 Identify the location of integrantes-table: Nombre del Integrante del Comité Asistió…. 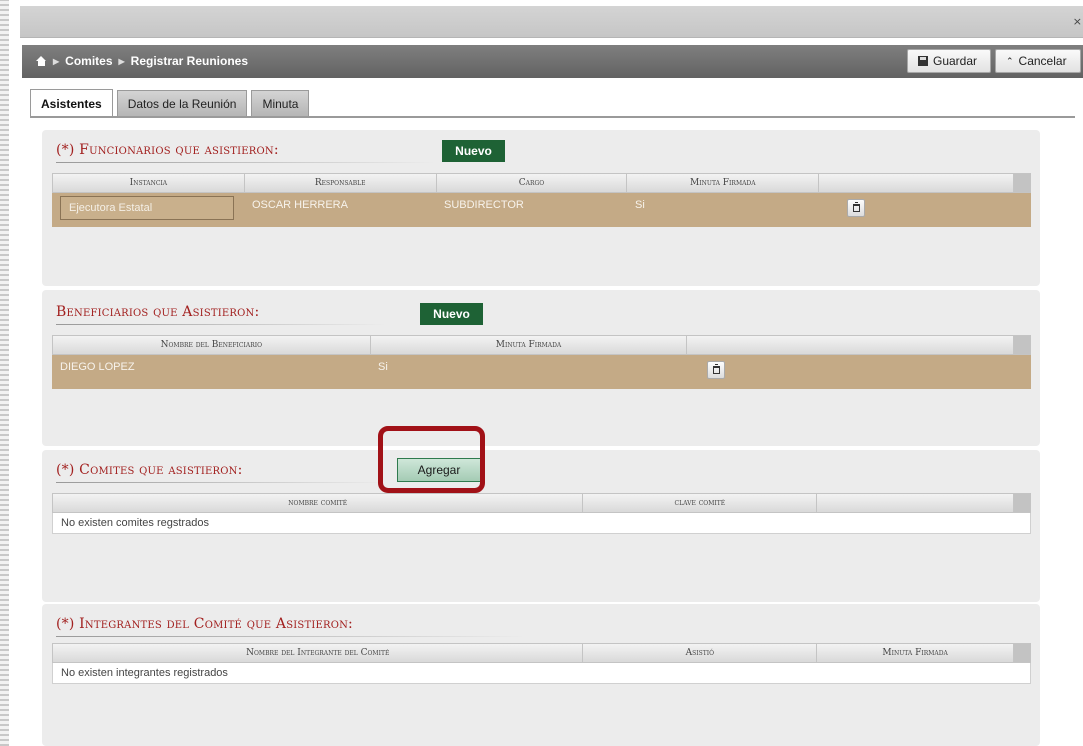
(541, 663).